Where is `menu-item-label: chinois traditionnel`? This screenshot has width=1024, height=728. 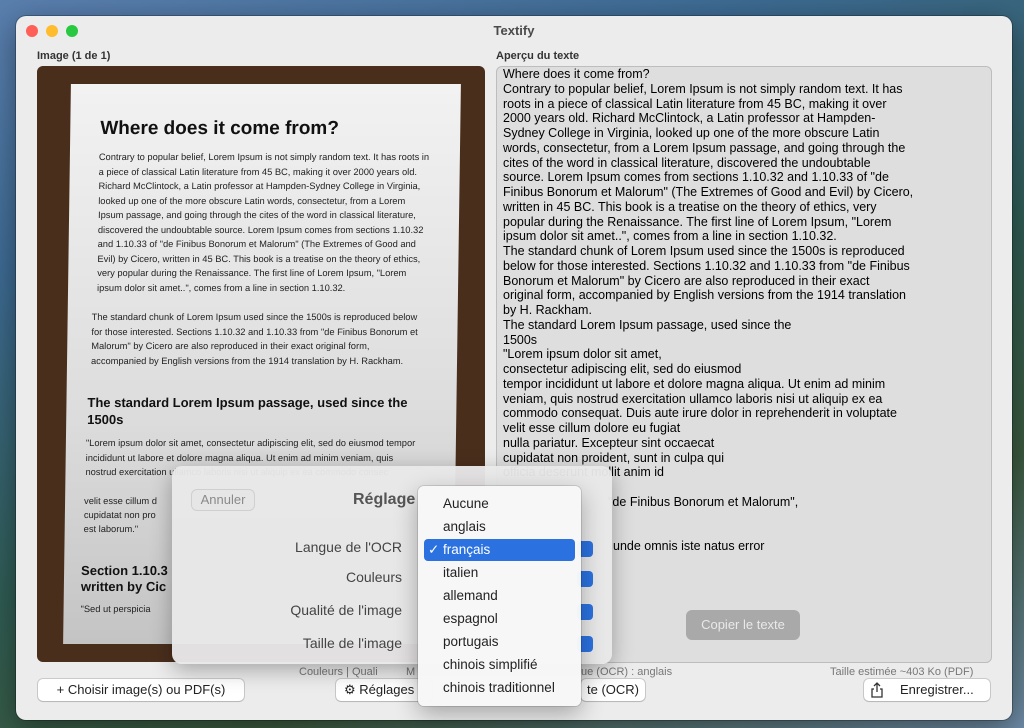
menu-item-label: chinois traditionnel is located at coordinates (499, 687).